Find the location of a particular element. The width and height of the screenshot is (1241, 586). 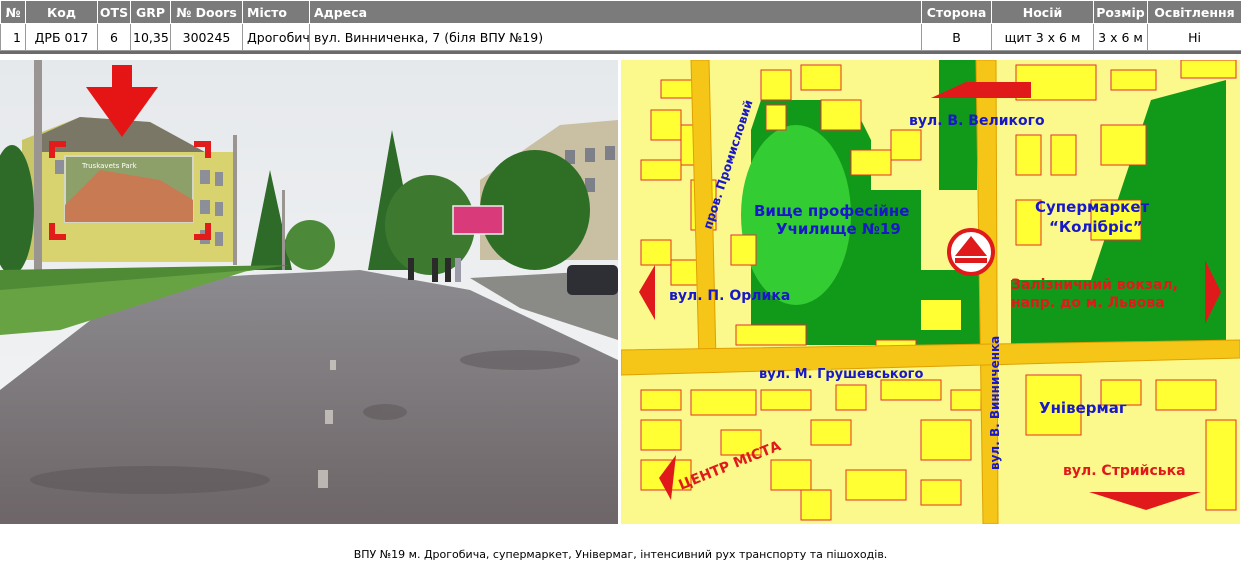

cell-side: В is located at coordinates (956, 37).